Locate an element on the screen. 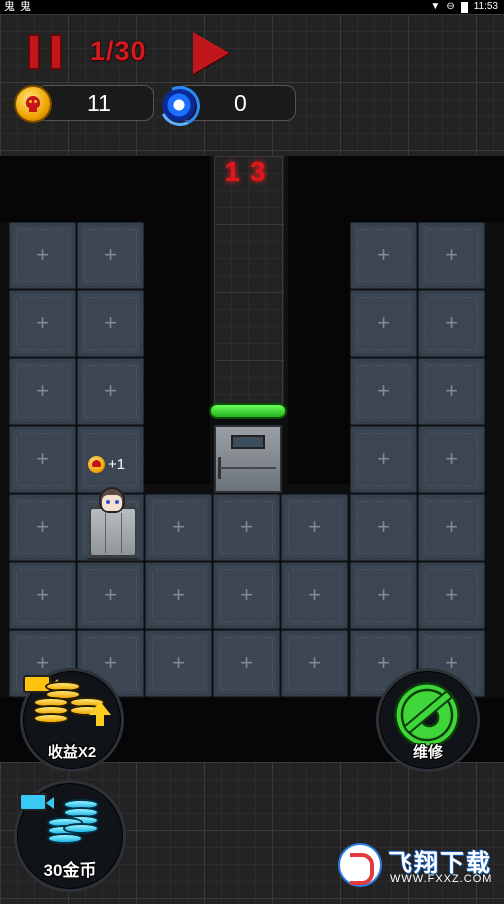 The width and height of the screenshot is (504, 904). player-bed is located at coordinates (113, 524).